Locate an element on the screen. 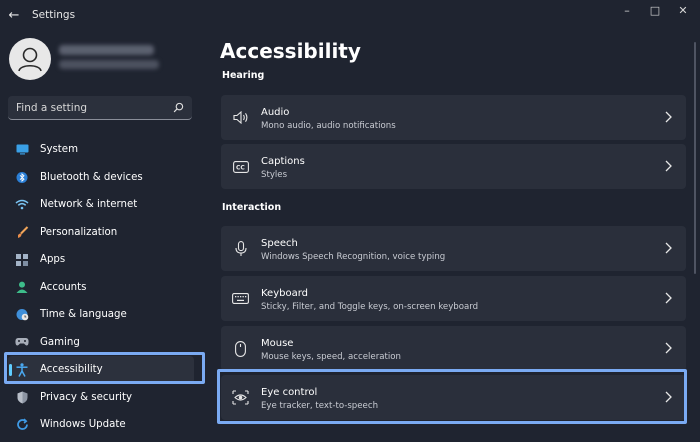 Image resolution: width=700 pixels, height=442 pixels. sidebar-item-bluetooth: Bluetooth & devices is located at coordinates (101, 178).